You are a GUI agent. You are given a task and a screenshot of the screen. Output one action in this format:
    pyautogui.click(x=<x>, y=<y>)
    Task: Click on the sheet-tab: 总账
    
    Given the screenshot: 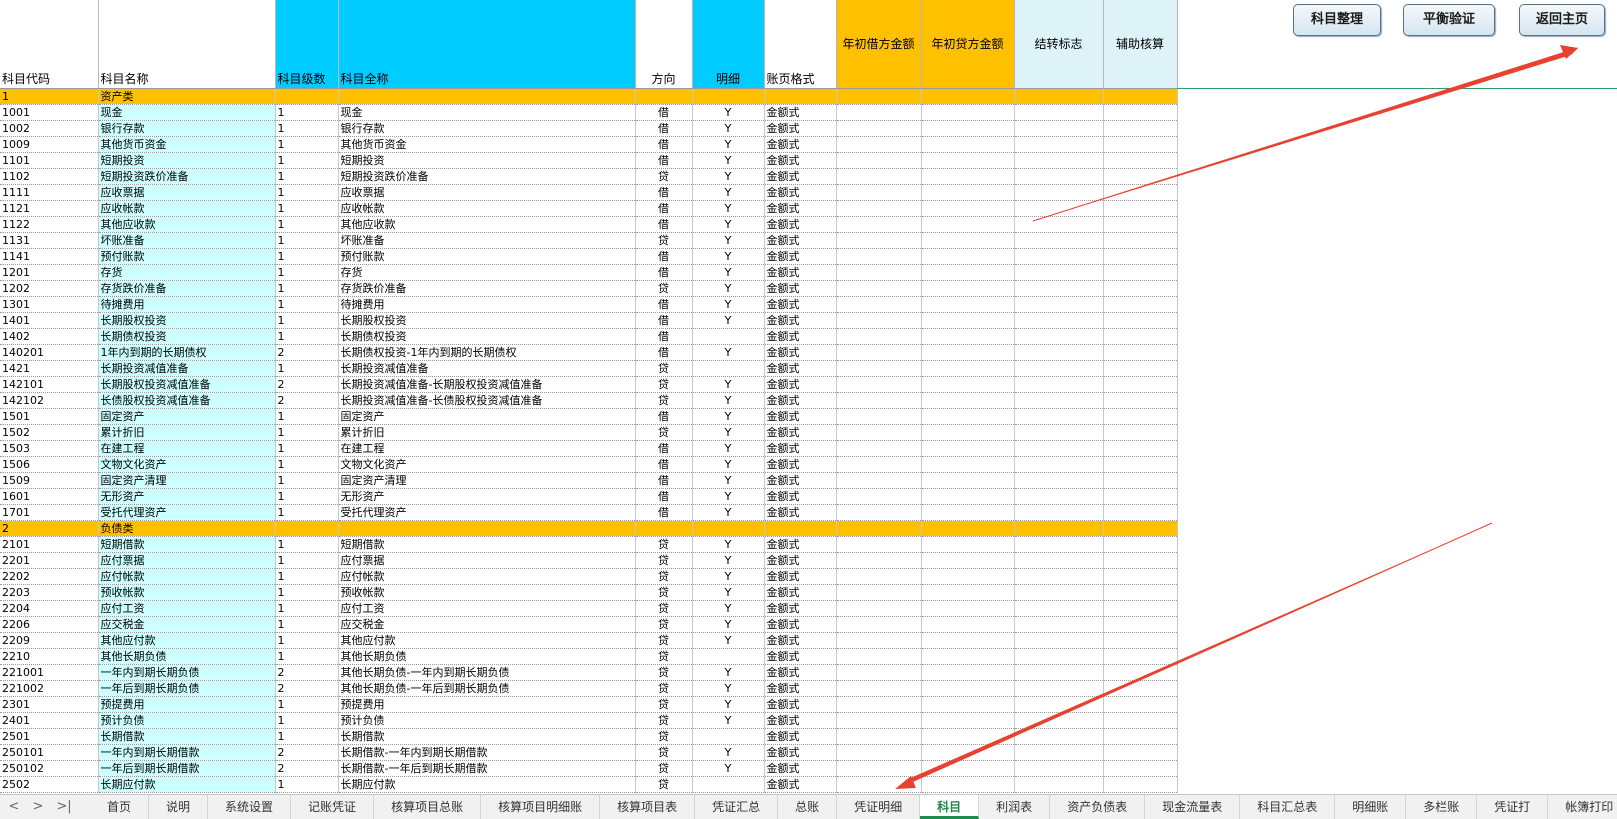 What is the action you would take?
    pyautogui.click(x=808, y=807)
    